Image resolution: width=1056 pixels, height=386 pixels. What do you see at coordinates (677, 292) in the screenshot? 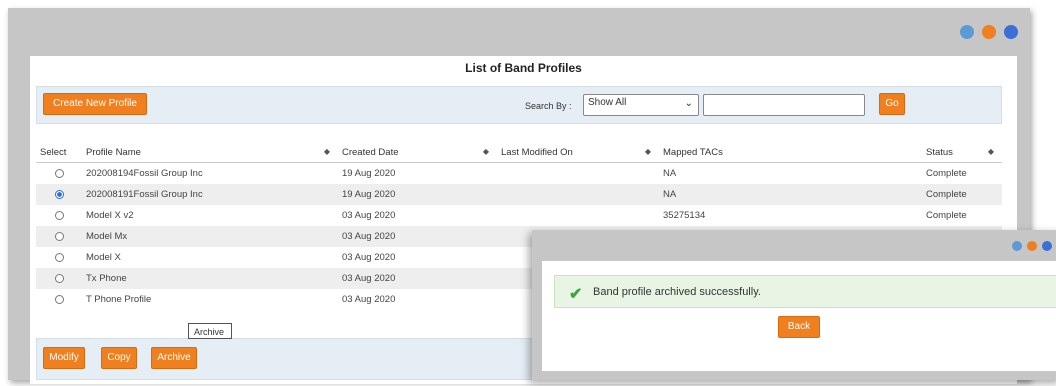
I see `success-message: Band profile archived successfully.` at bounding box center [677, 292].